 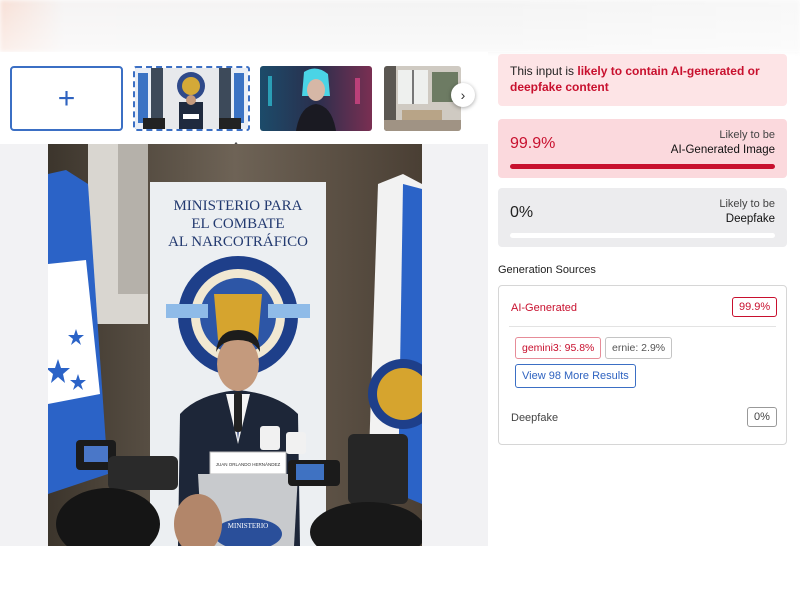 I want to click on backdrop-line1: MINISTERIO PARA, so click(x=237, y=206).